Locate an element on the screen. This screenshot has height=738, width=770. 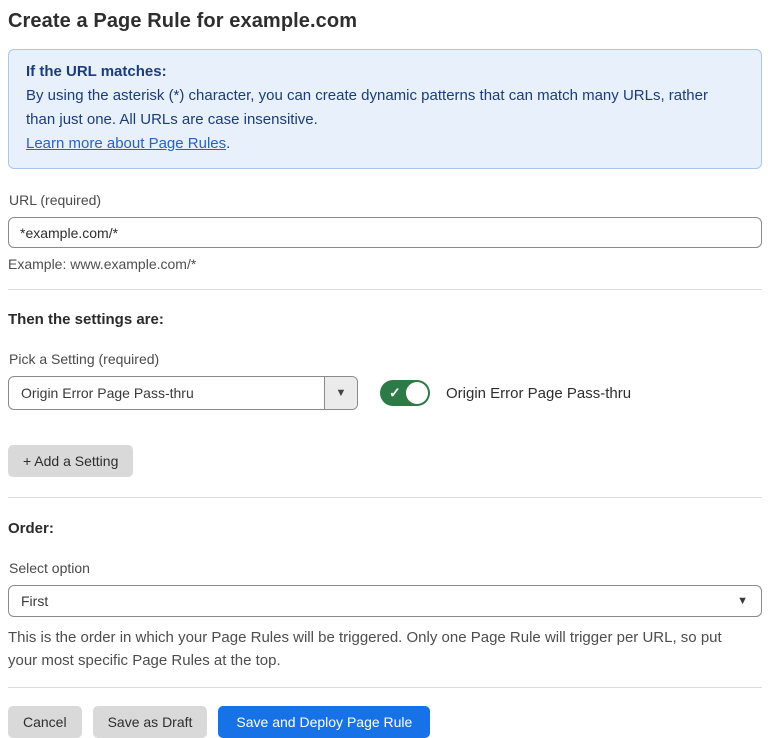
save-draft-button: Save as Draft is located at coordinates (150, 722).